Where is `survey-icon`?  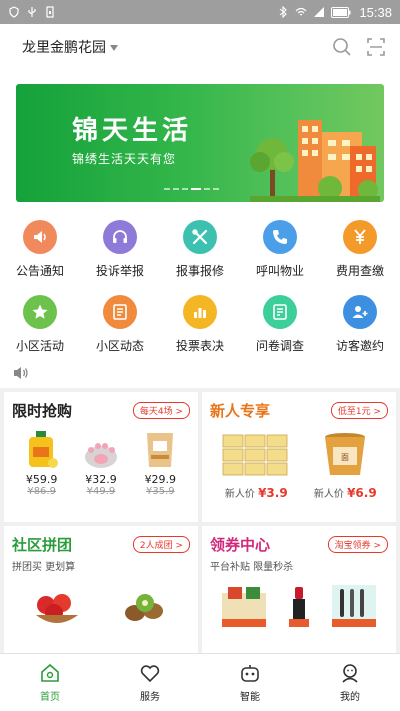 survey-icon is located at coordinates (280, 312).